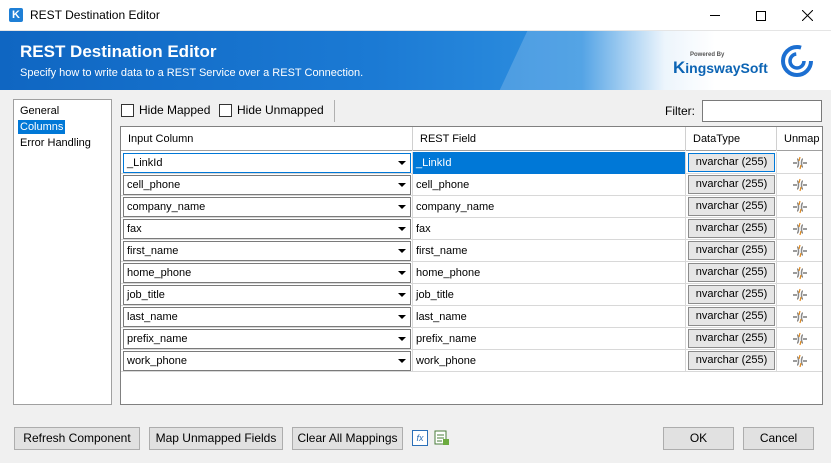 Image resolution: width=831 pixels, height=463 pixels. Describe the element at coordinates (267, 339) in the screenshot. I see `input-column-select: prefix_name` at that location.